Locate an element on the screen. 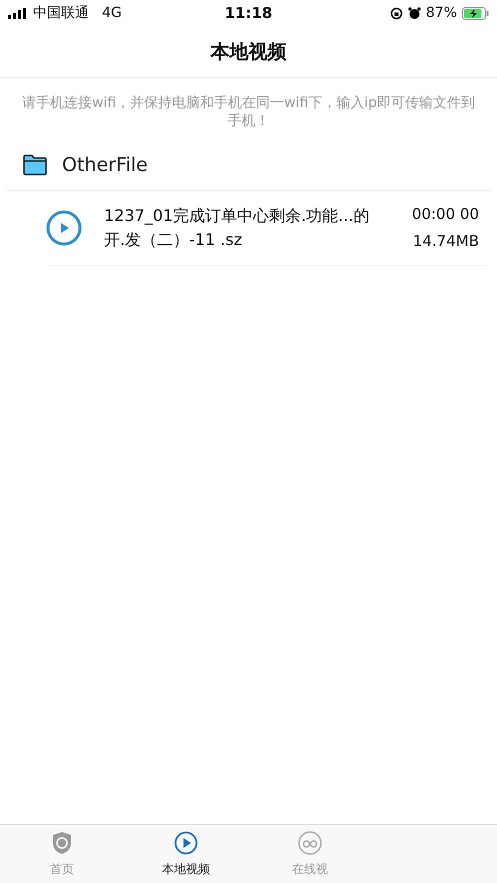  video-row: 1237_01完成订单中心剩余.功能...的开.发（二）-11 .sz 00:00 00 14.74MB is located at coordinates (266, 228).